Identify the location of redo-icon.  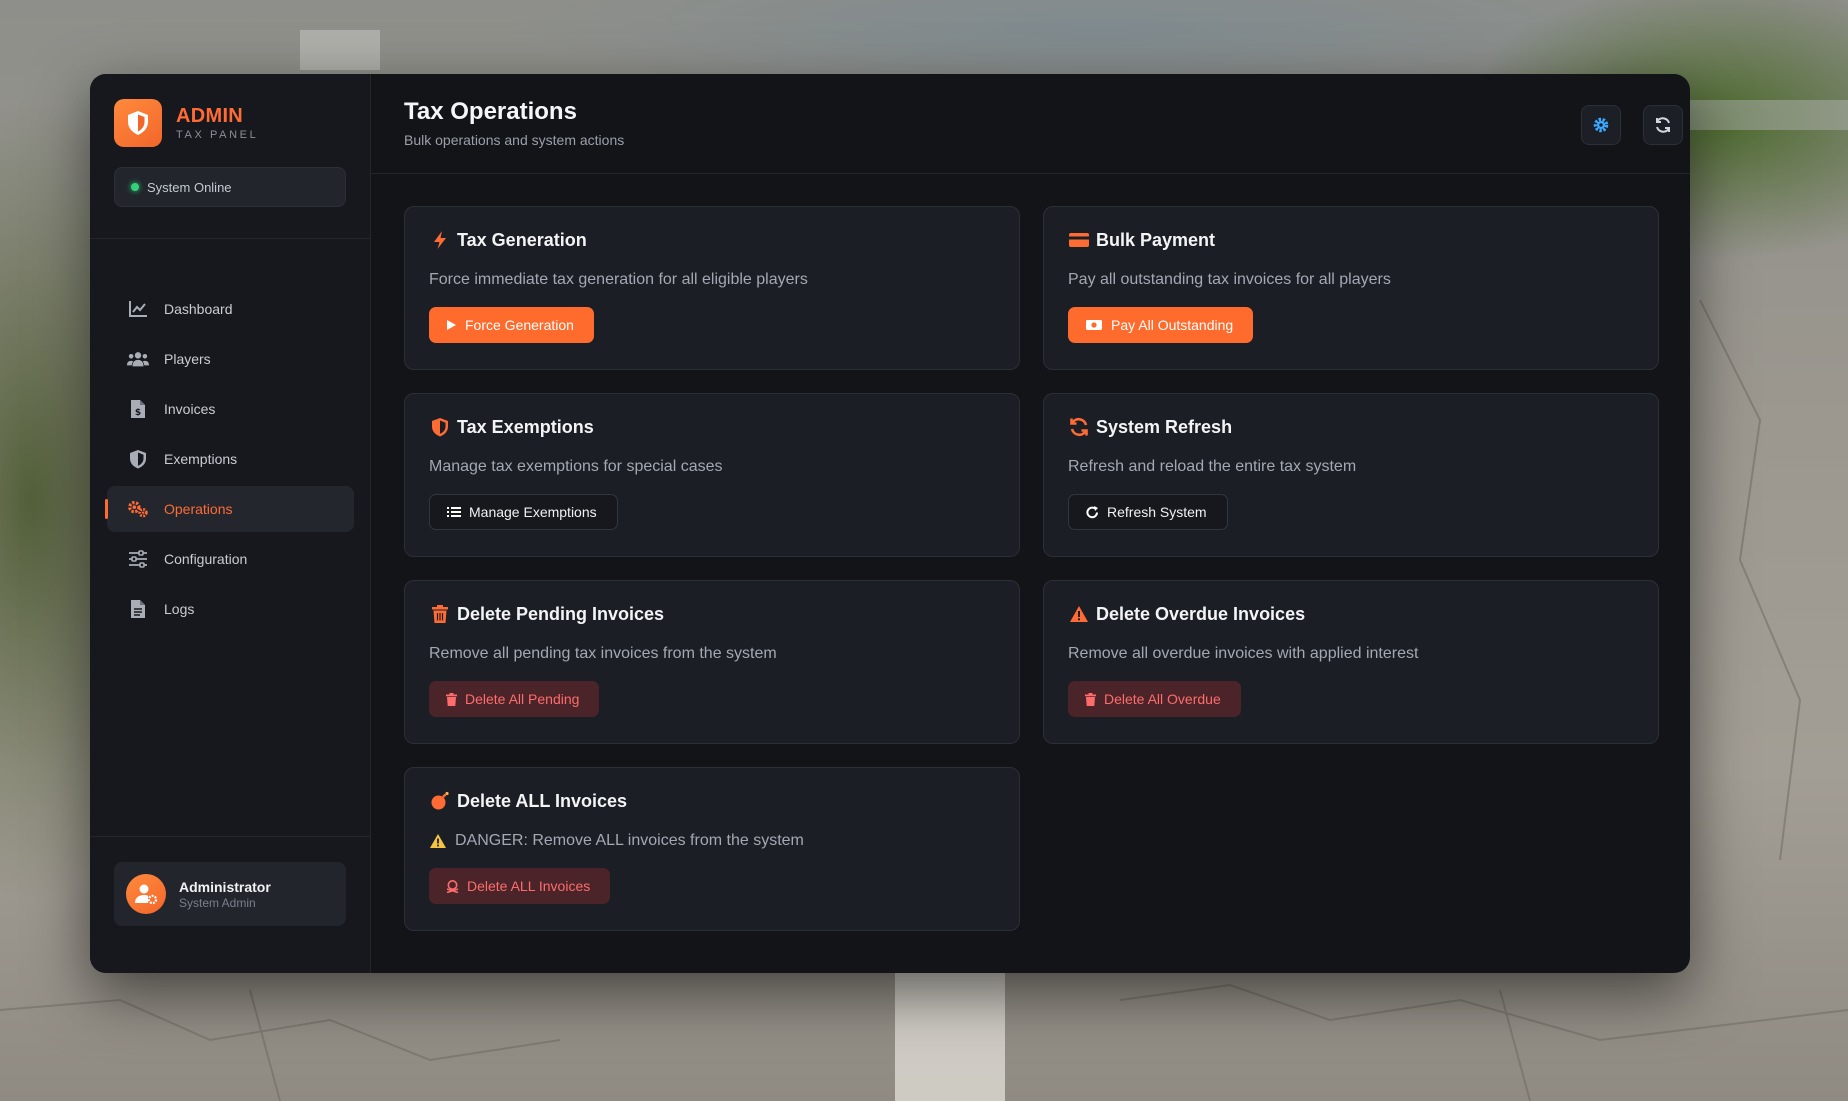
(1092, 512).